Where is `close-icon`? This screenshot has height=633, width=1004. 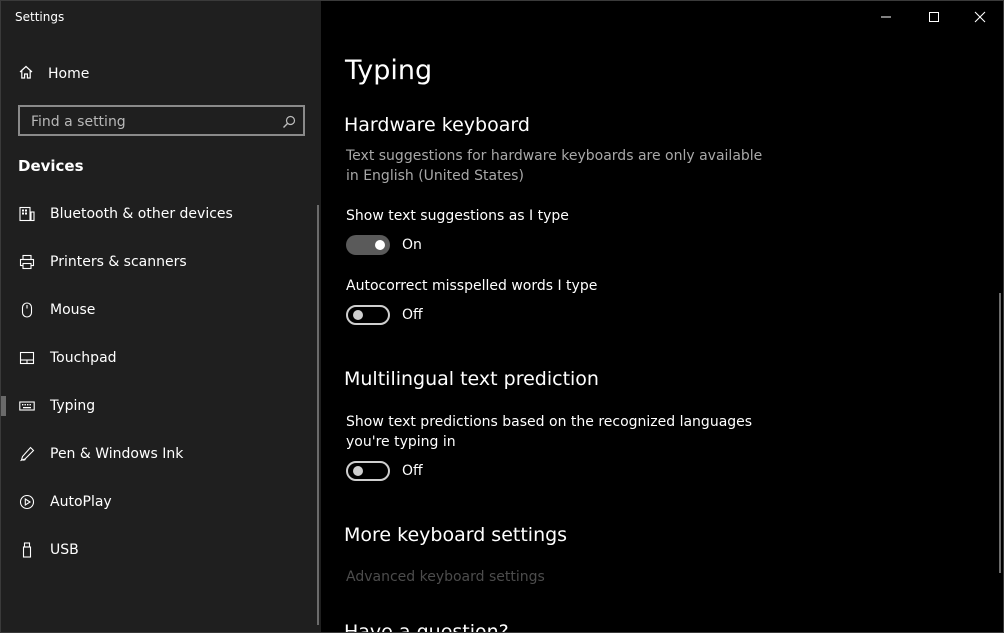
close-icon is located at coordinates (980, 17).